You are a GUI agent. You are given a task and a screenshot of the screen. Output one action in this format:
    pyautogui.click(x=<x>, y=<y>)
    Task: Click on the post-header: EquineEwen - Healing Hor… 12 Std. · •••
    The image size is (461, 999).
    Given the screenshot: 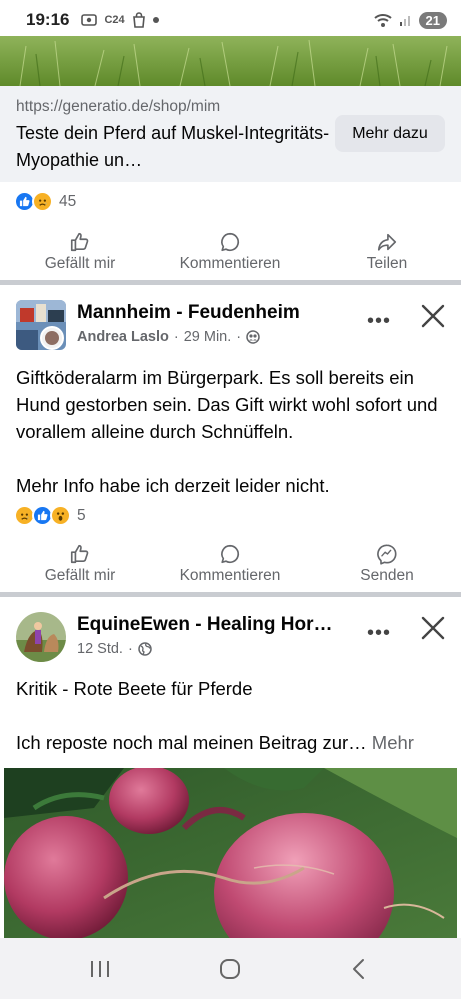 What is the action you would take?
    pyautogui.click(x=230, y=642)
    